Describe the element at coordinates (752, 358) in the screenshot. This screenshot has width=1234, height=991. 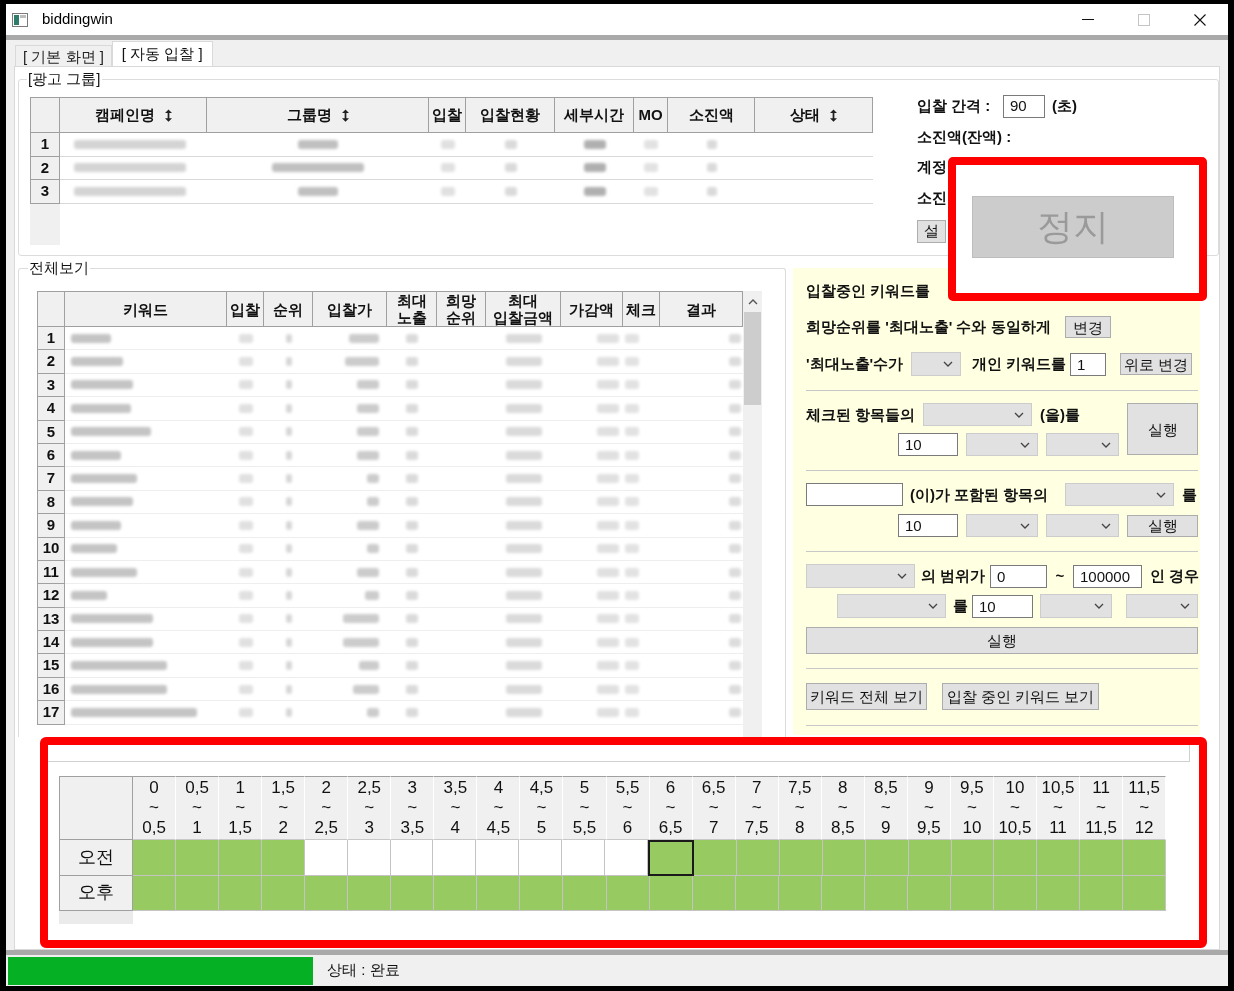
I see `scrollbar-thumb` at that location.